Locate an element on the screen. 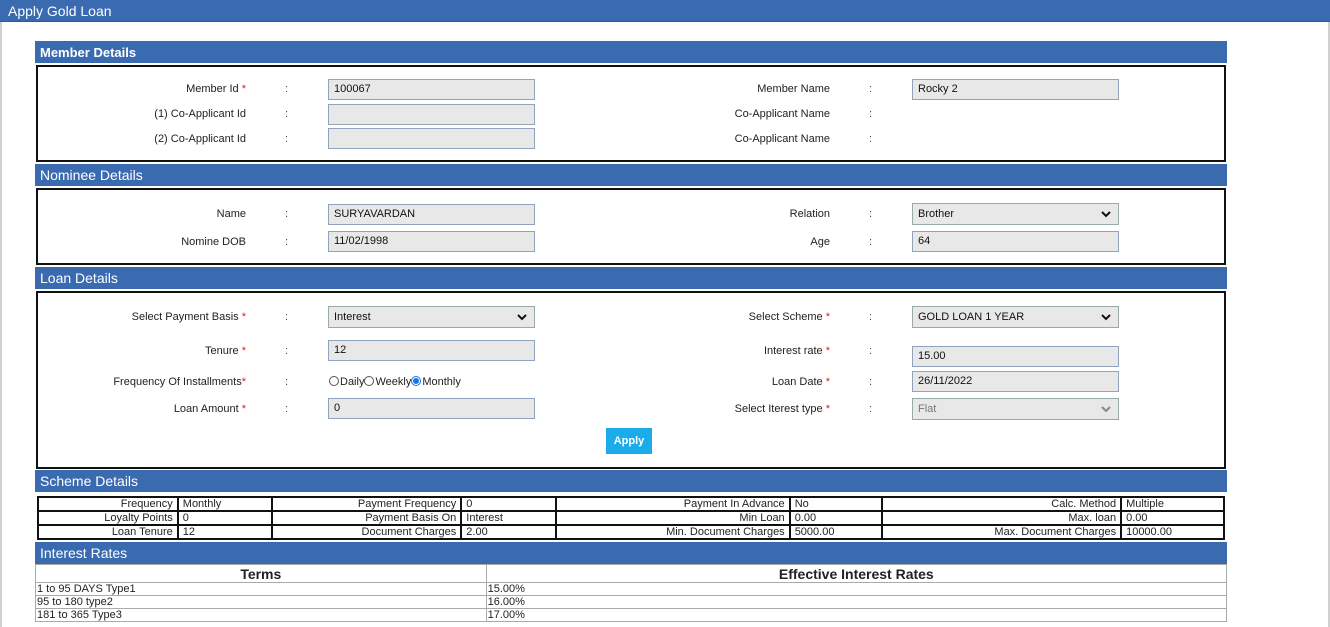  page-title: Apply Gold Loan is located at coordinates (665, 11).